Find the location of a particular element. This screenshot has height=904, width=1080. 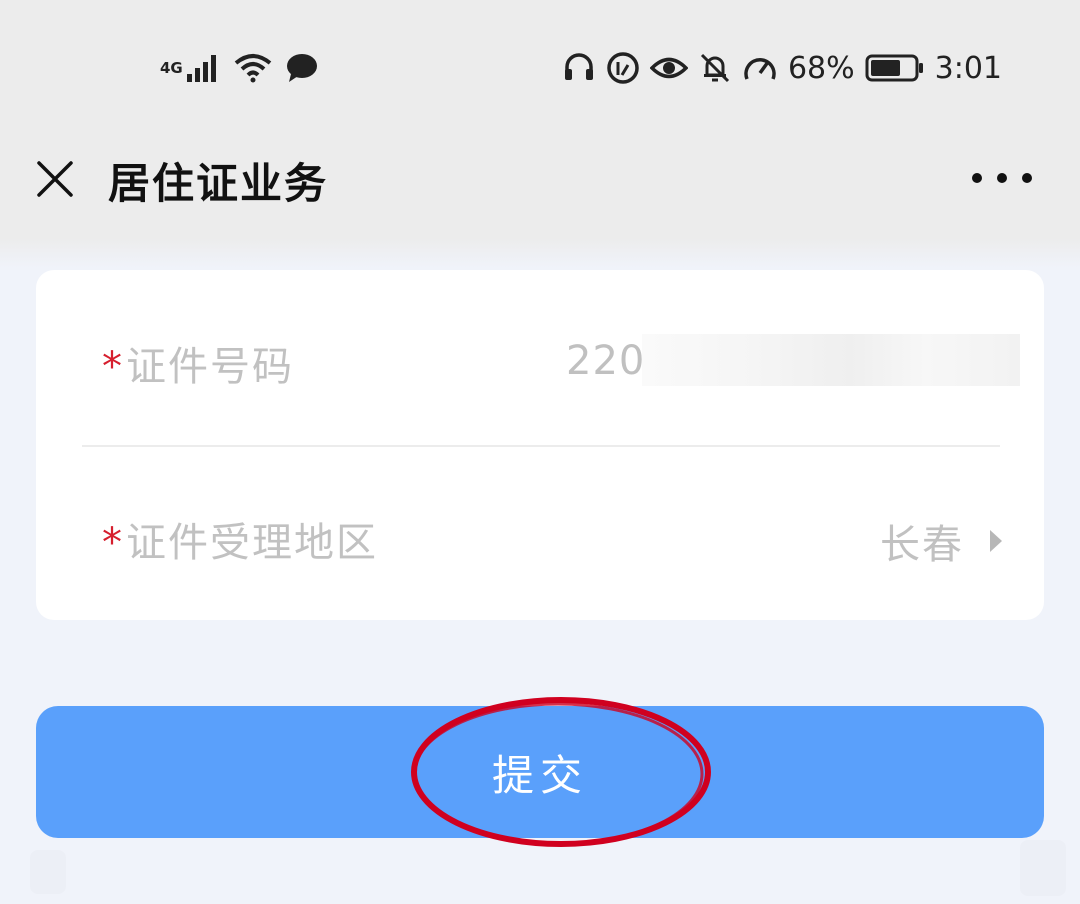

status-bar-left: 4G is located at coordinates (239, 68).